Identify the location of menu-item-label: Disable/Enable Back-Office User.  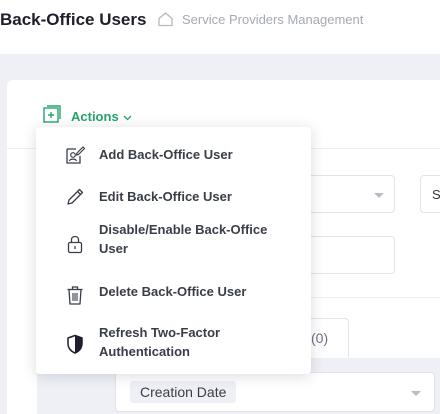
(183, 239).